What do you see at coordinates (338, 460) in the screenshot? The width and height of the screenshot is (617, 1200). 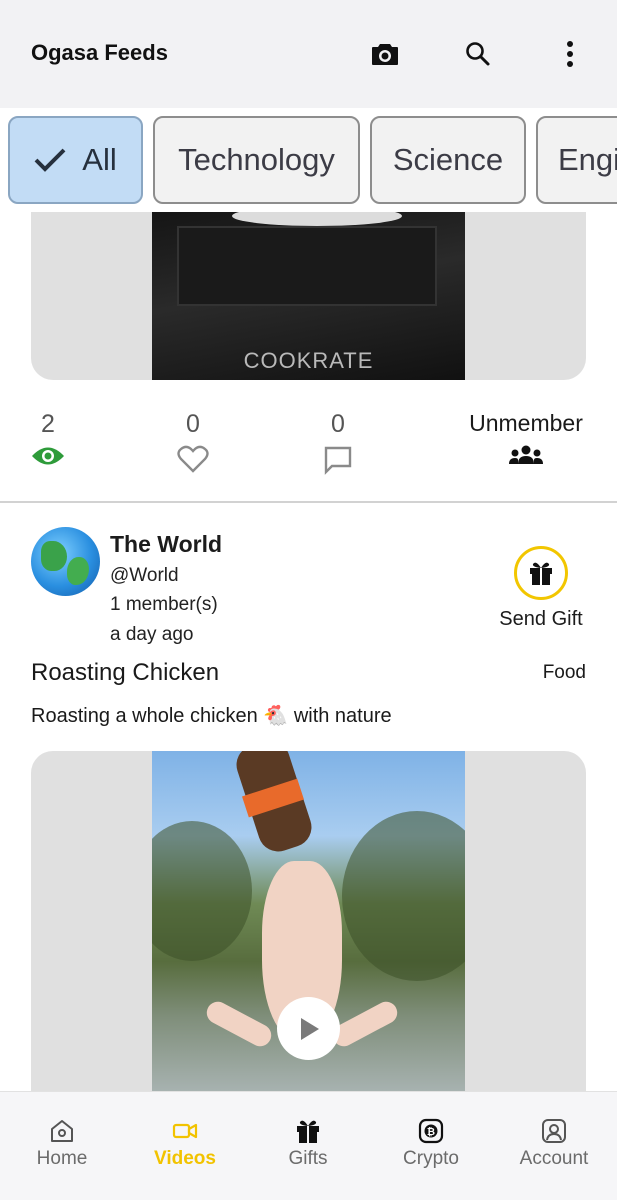 I see `comment-icon` at bounding box center [338, 460].